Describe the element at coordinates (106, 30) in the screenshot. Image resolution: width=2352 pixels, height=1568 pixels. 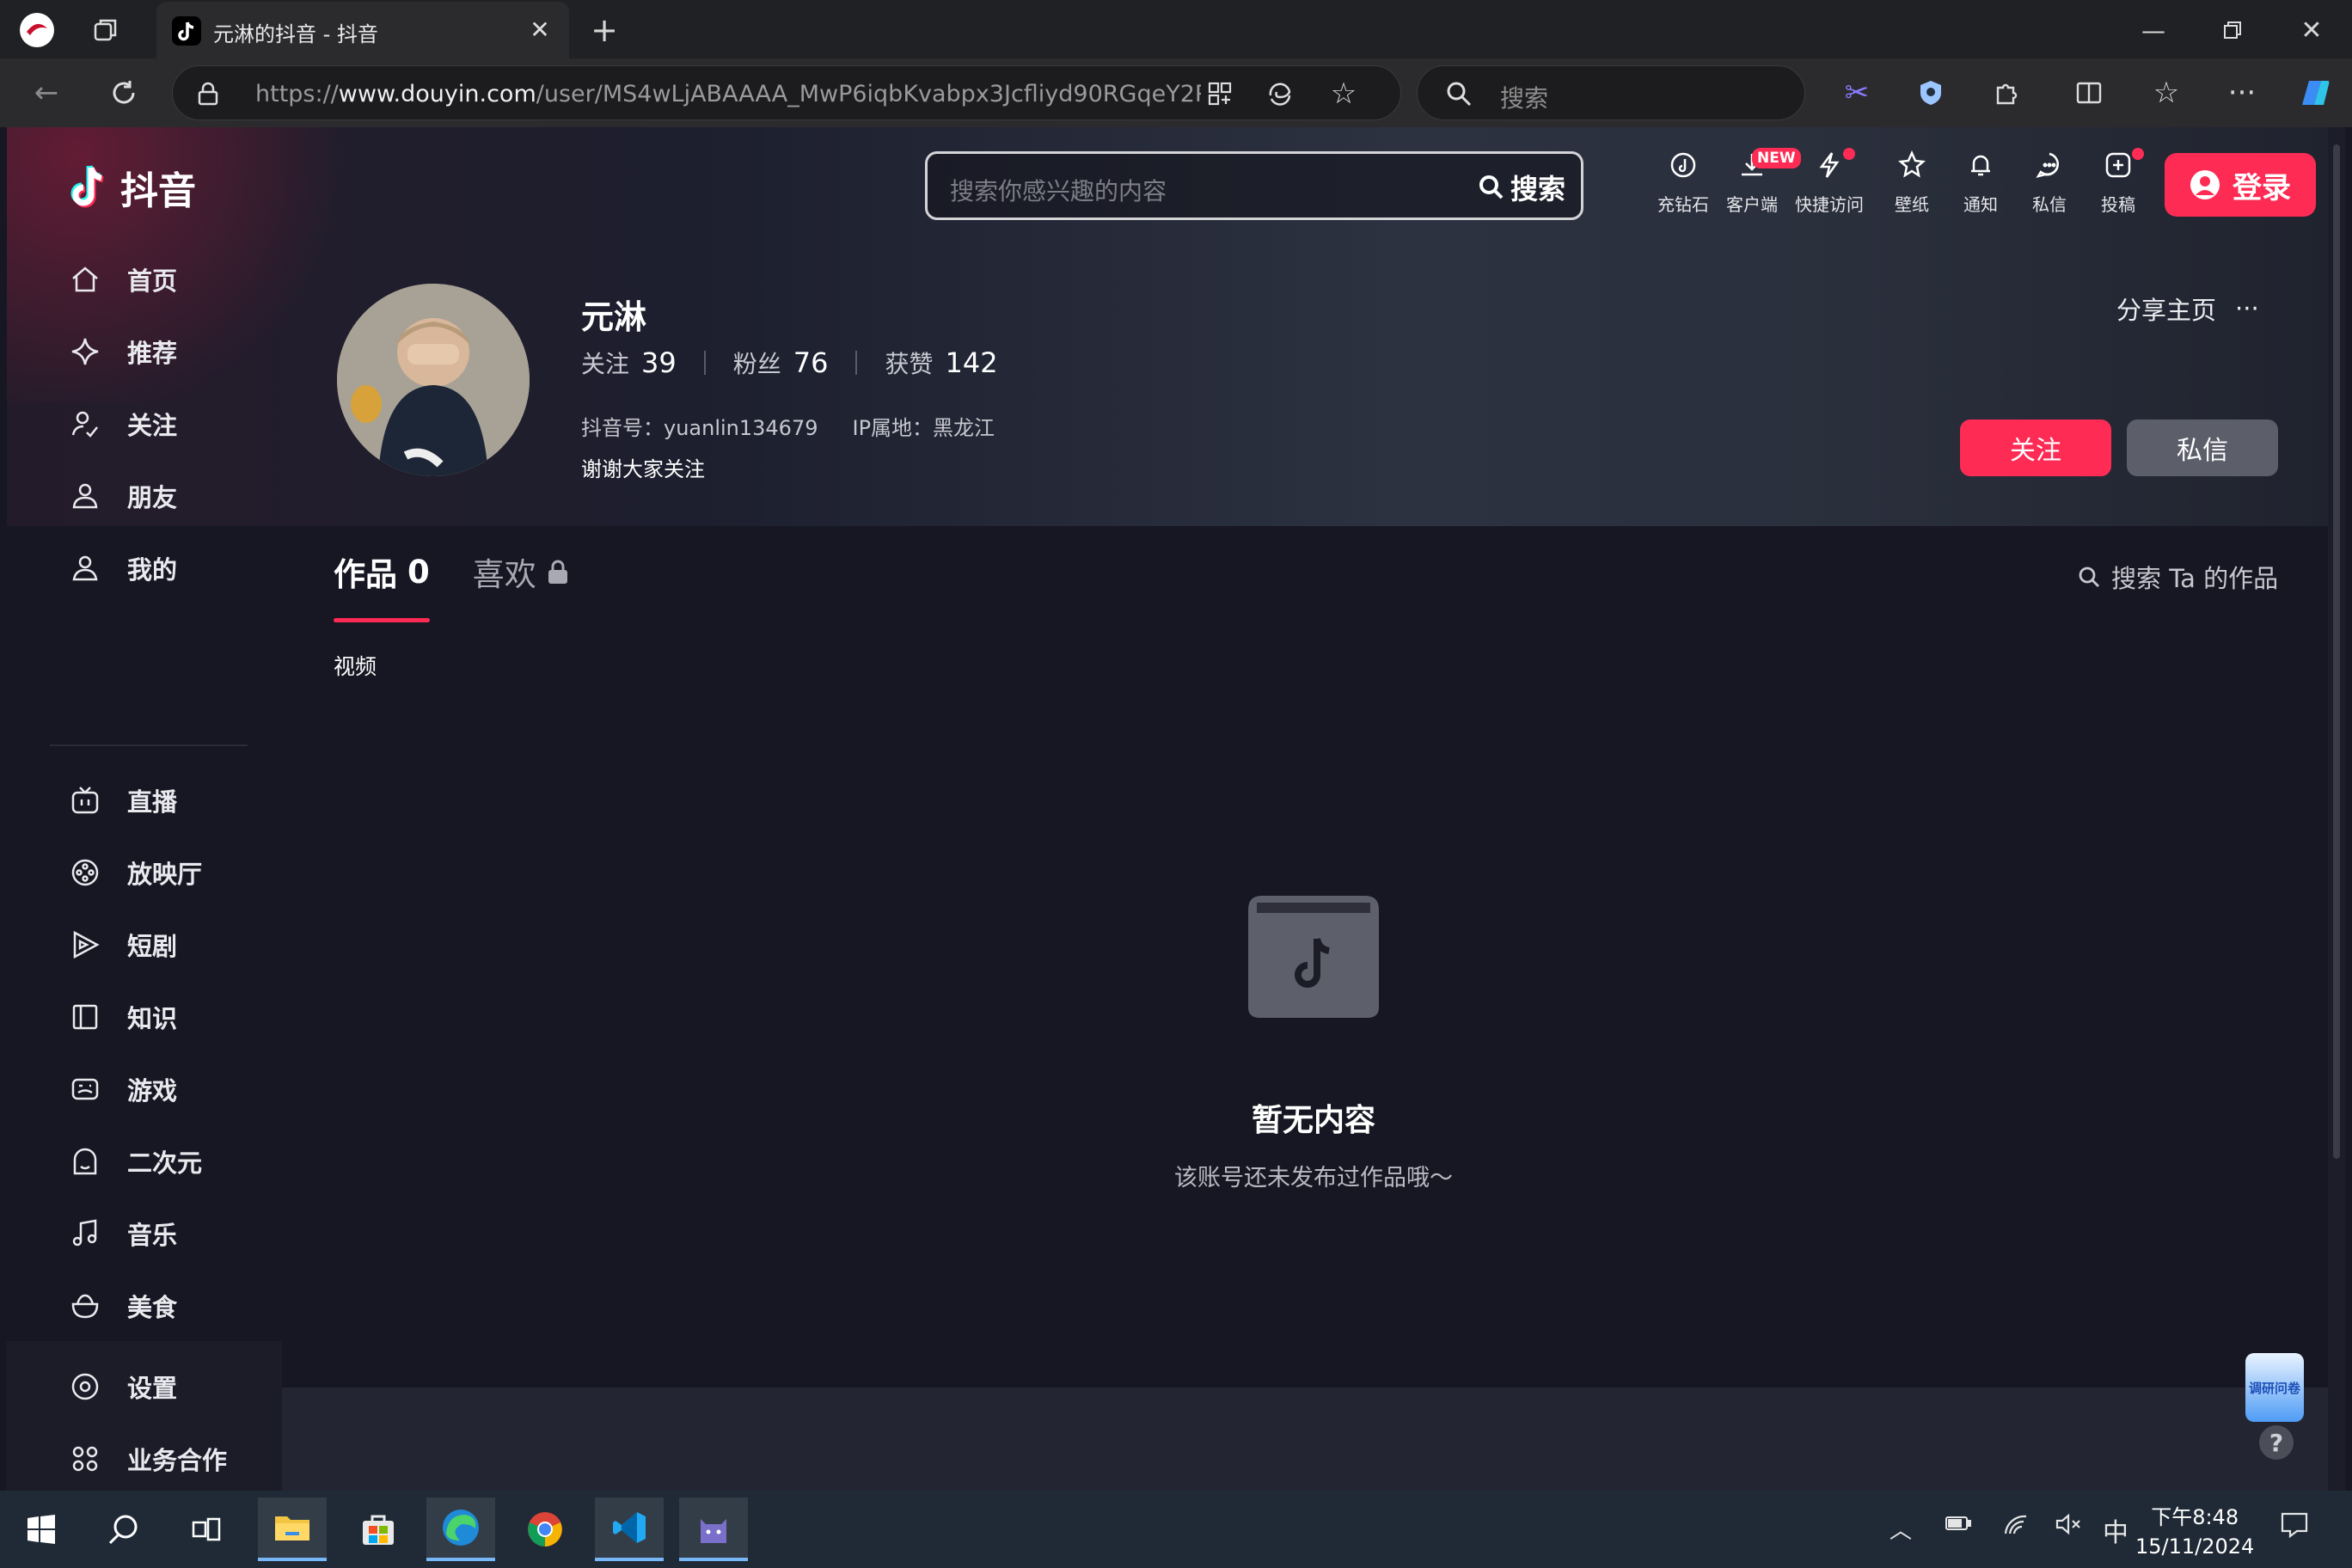
I see `workspaces-icon` at that location.